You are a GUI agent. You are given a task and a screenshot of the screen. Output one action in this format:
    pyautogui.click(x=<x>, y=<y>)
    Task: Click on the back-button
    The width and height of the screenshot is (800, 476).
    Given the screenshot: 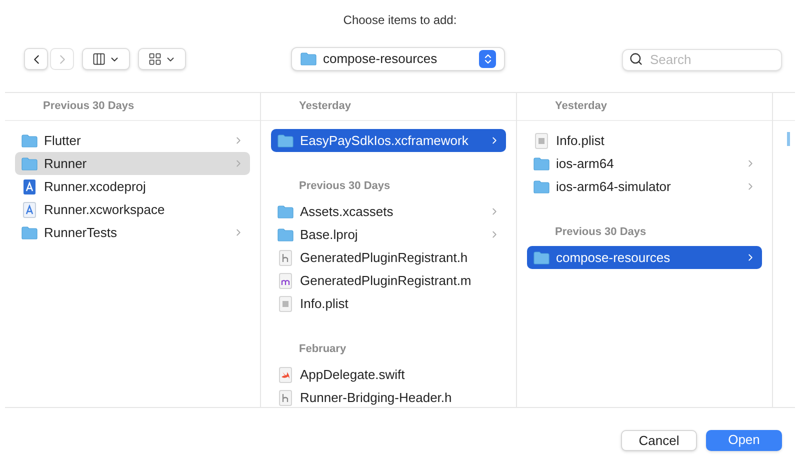 What is the action you would take?
    pyautogui.click(x=36, y=59)
    